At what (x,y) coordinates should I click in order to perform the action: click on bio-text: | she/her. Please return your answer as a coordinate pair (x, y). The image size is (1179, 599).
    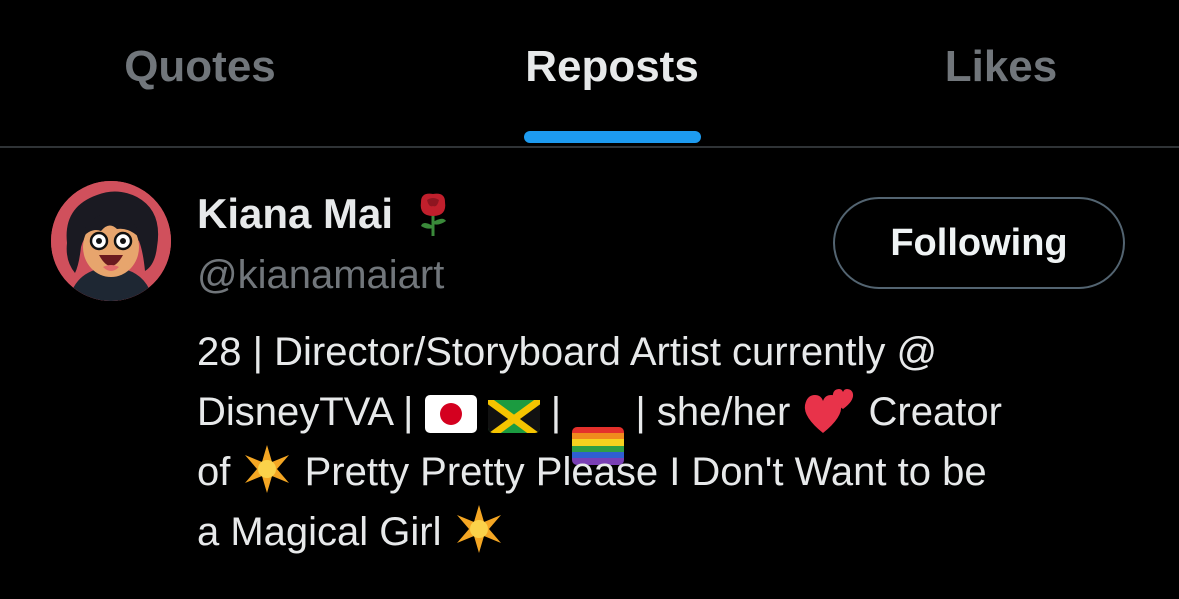
    Looking at the image, I should click on (713, 412).